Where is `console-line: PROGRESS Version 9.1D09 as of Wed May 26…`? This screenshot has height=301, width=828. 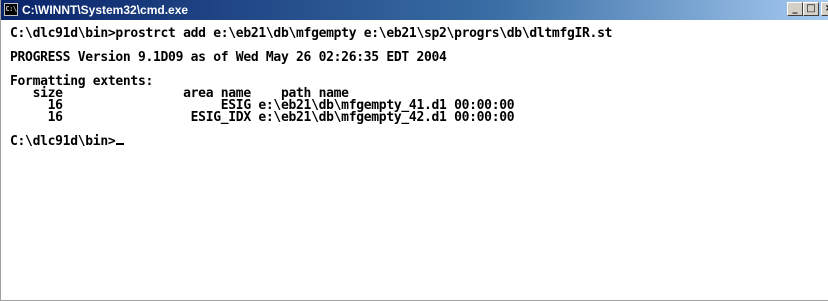
console-line: PROGRESS Version 9.1D09 as of Wed May 26… is located at coordinates (228, 57).